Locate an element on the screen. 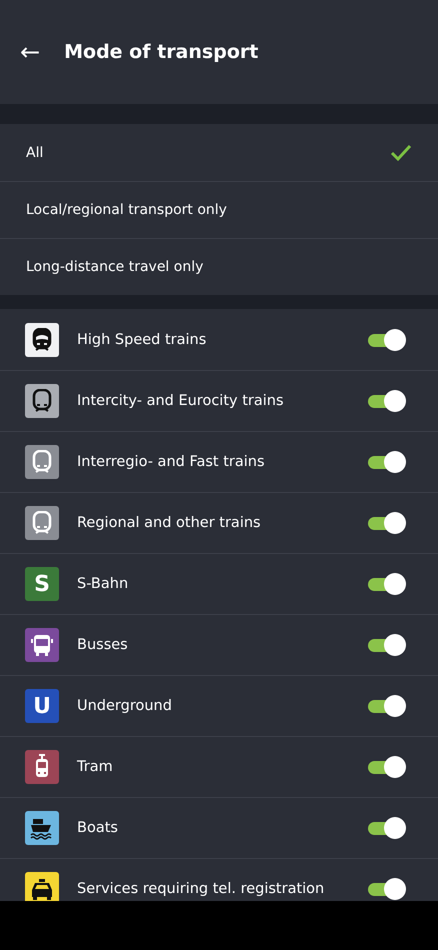 The height and width of the screenshot is (950, 438). mode-label: Intercity- and Eurocity trains is located at coordinates (181, 401).